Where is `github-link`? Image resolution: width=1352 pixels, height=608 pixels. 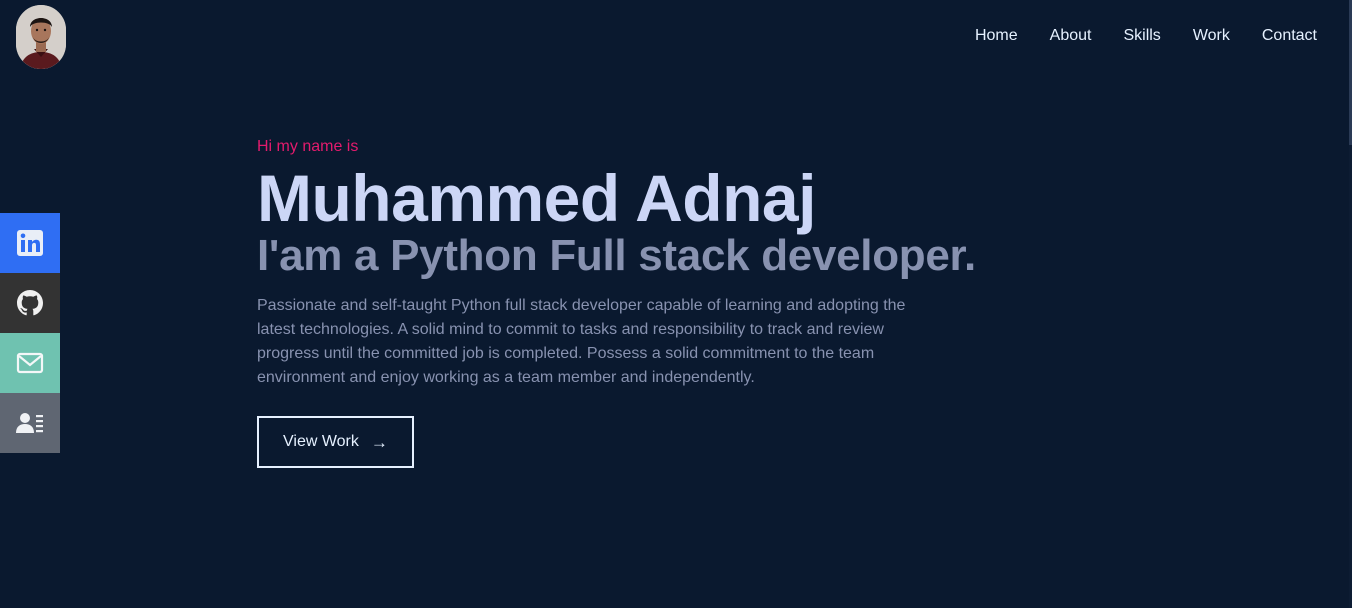
github-link is located at coordinates (30, 303).